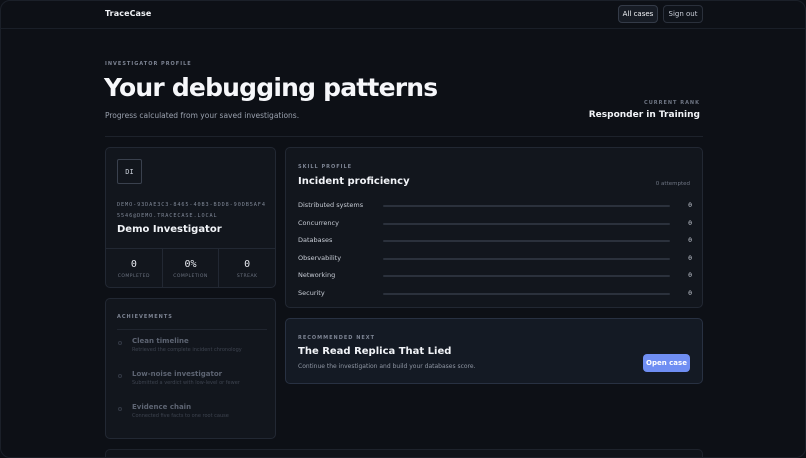  I want to click on achievement-name: Low-noise investigator, so click(177, 374).